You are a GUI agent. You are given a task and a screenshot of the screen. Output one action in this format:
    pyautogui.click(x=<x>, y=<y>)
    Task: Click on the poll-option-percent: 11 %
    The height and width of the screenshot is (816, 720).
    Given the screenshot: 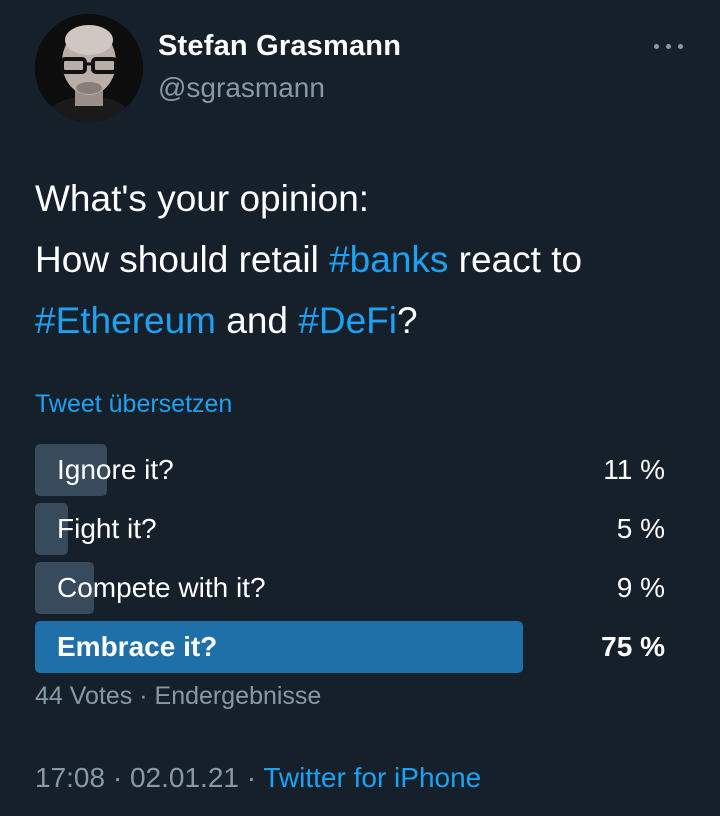 What is the action you would take?
    pyautogui.click(x=634, y=469)
    